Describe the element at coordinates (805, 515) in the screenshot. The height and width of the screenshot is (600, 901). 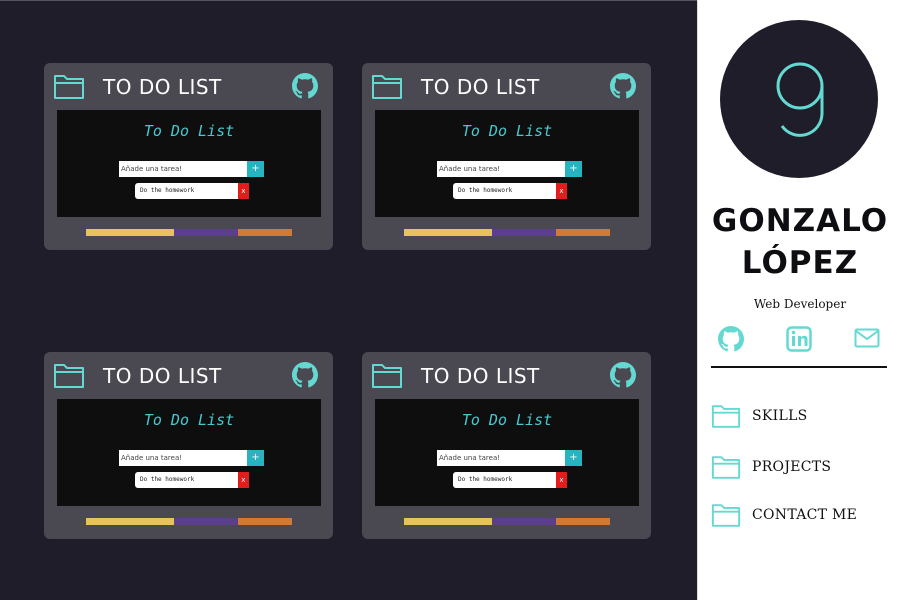
I see `nav-label-contact: CONTACT ME` at that location.